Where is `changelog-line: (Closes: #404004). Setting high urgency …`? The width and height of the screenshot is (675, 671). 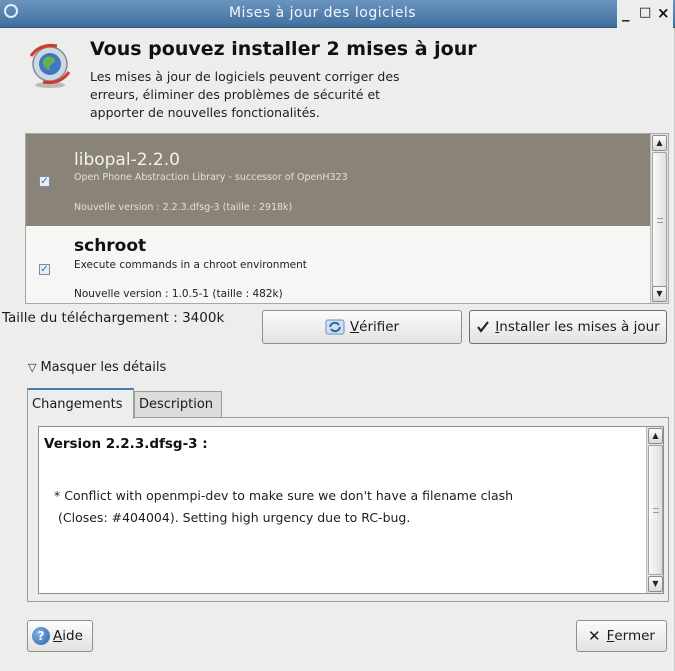
changelog-line: (Closes: #404004). Setting high urgency … is located at coordinates (234, 517).